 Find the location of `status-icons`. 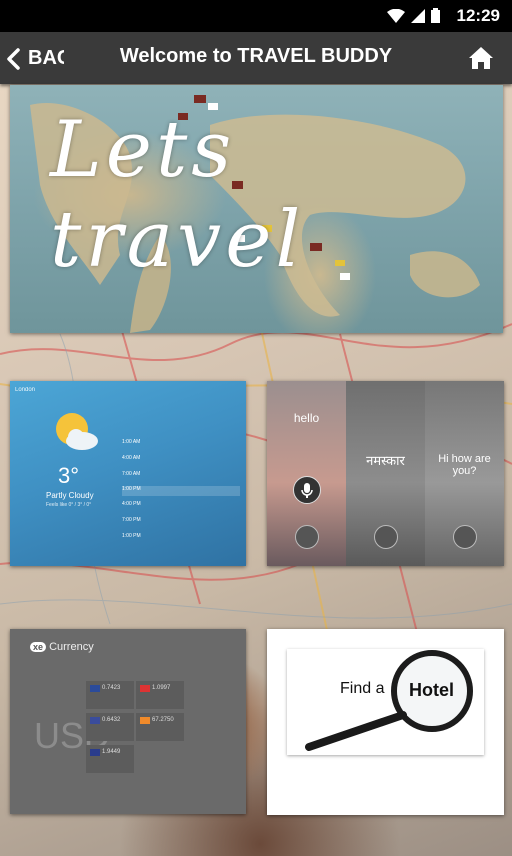

status-icons is located at coordinates (413, 15).